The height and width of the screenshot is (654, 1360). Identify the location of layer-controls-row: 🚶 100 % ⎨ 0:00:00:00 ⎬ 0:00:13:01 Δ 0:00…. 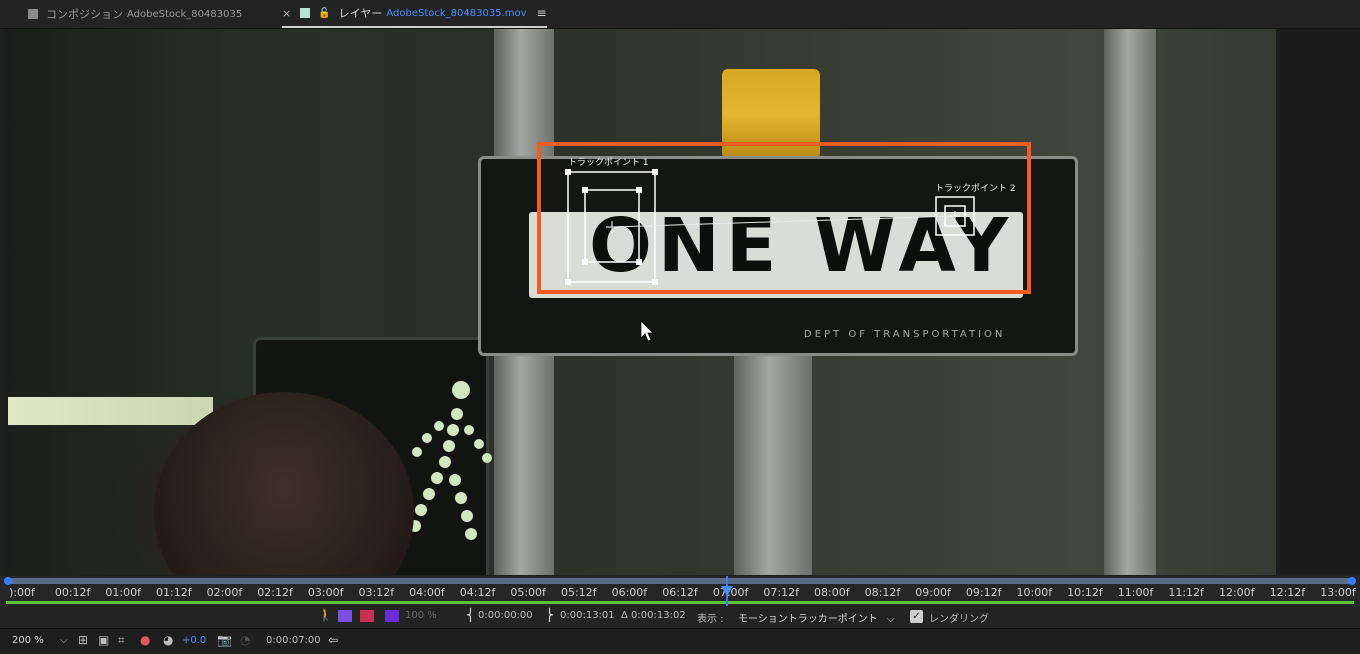
(680, 617).